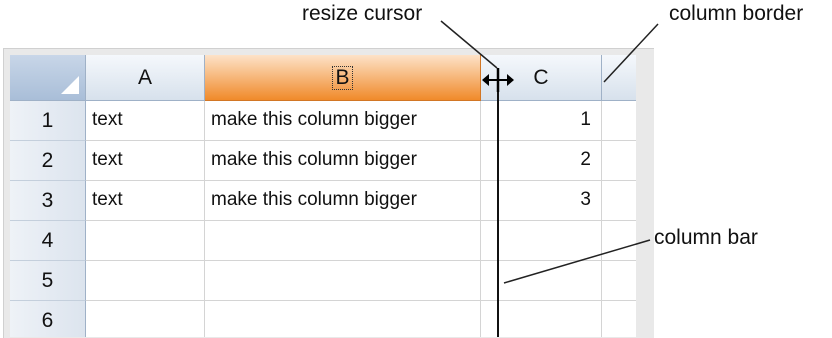 This screenshot has width=832, height=338. Describe the element at coordinates (577, 261) in the screenshot. I see `column-bar-leader` at that location.